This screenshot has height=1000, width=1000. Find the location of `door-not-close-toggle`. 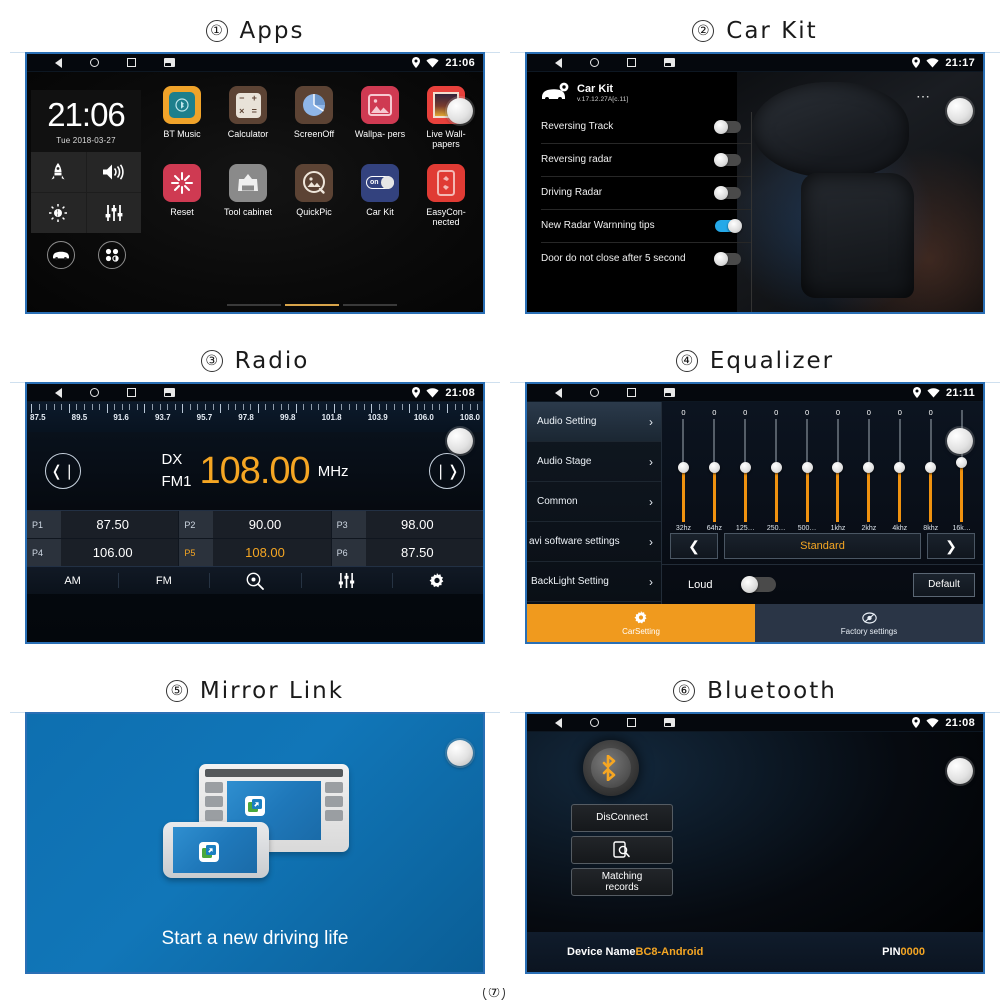

door-not-close-toggle is located at coordinates (727, 259).